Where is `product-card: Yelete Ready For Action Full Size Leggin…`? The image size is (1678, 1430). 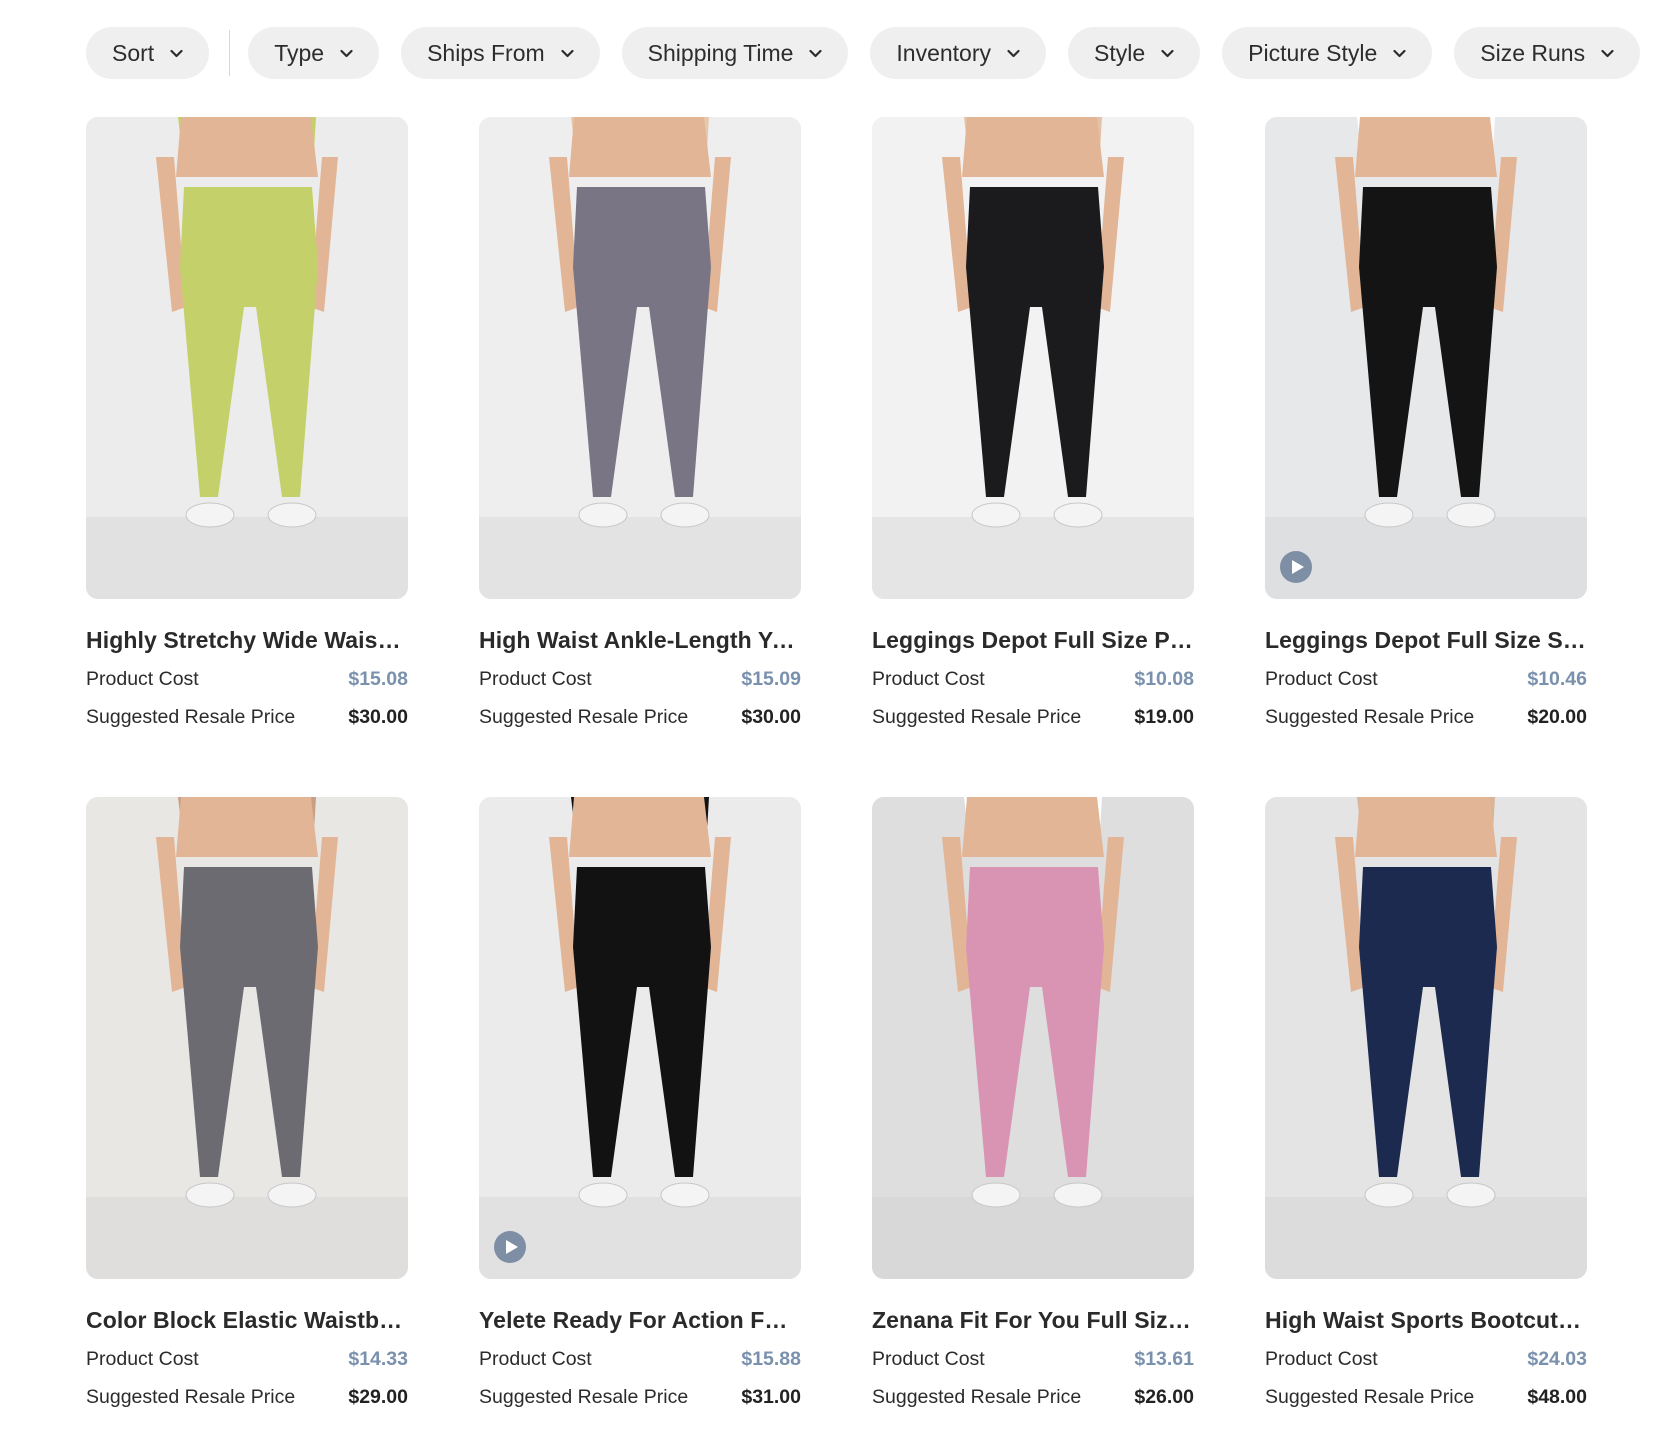
product-card: Yelete Ready For Action Full Size Leggin… is located at coordinates (640, 1106).